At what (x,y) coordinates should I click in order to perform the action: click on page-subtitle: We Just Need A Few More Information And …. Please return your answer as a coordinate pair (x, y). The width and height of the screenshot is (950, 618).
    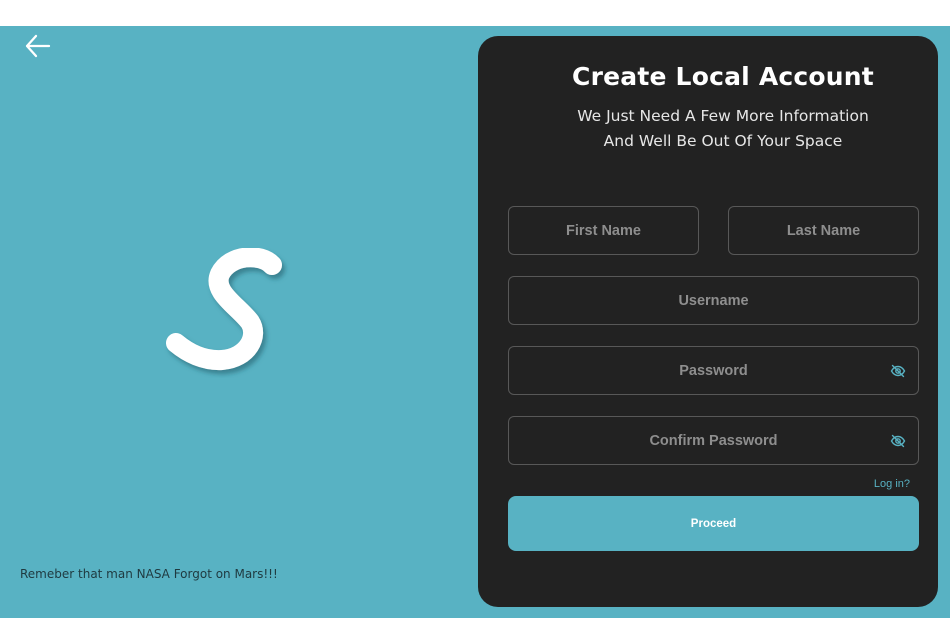
    Looking at the image, I should click on (714, 129).